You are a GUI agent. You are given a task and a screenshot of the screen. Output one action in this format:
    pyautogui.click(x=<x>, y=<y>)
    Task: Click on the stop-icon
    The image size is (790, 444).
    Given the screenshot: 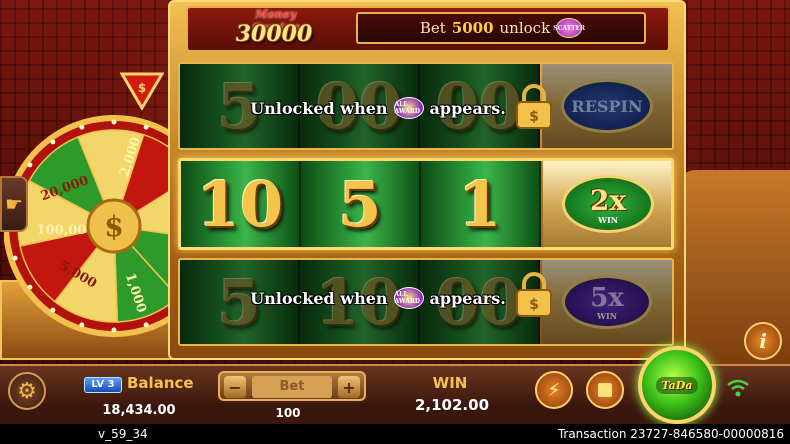 What is the action you would take?
    pyautogui.click(x=605, y=390)
    